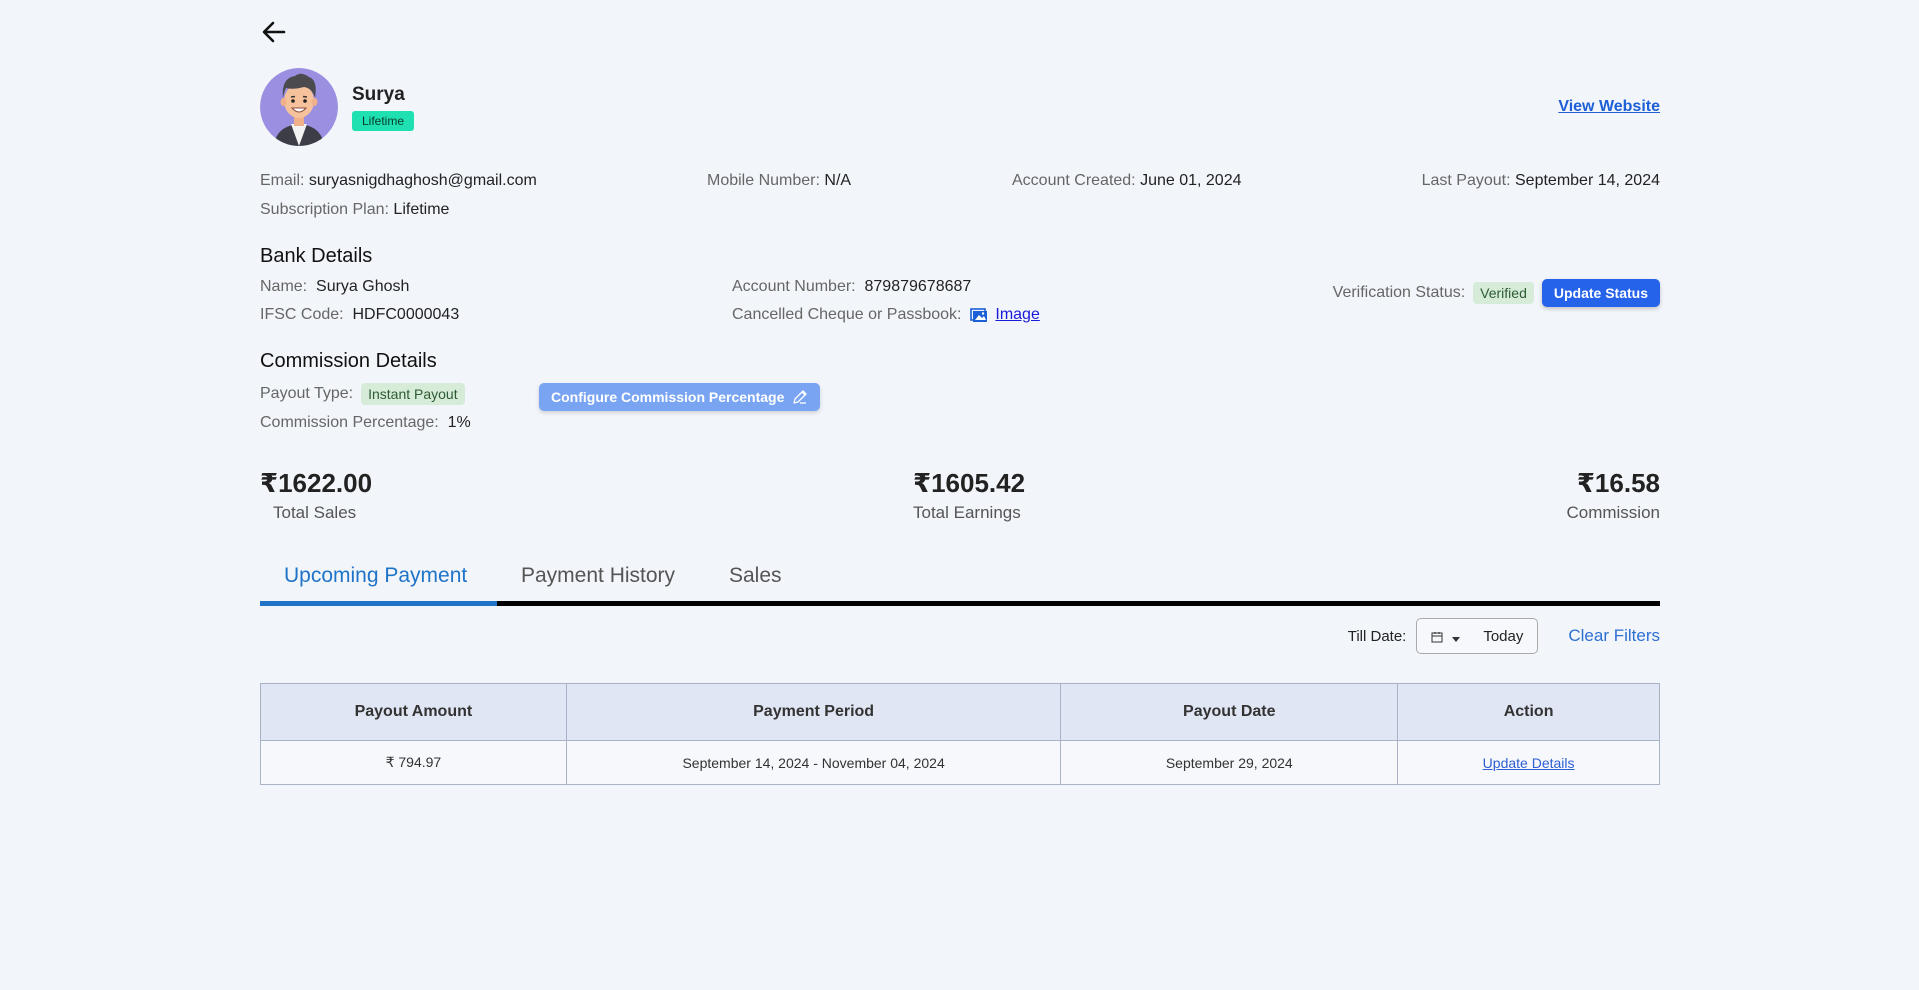 This screenshot has width=1919, height=990. Describe the element at coordinates (316, 256) in the screenshot. I see `bank-details-title: Bank Details` at that location.